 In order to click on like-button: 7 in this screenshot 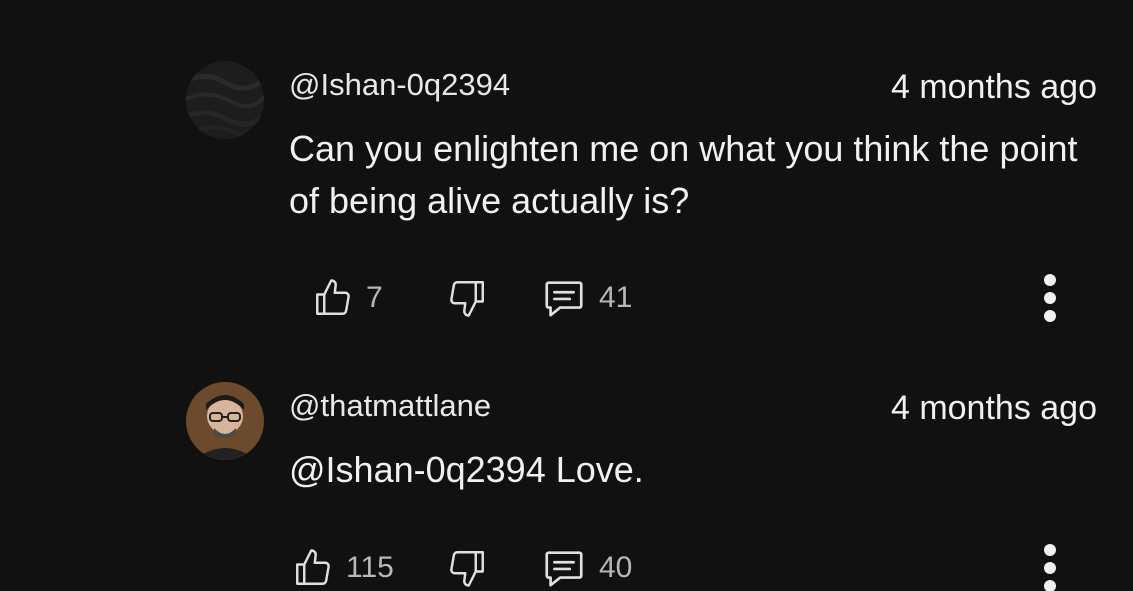, I will do `click(347, 298)`.